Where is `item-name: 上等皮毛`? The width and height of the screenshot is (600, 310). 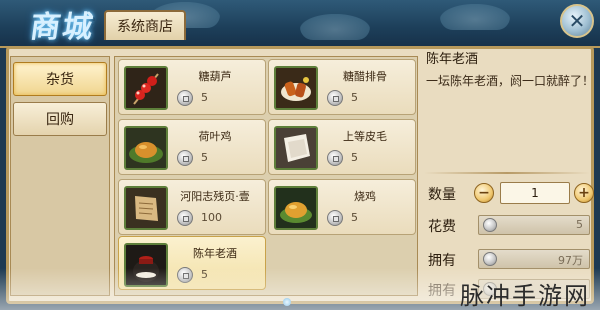
item-name: 上等皮毛 is located at coordinates (365, 136).